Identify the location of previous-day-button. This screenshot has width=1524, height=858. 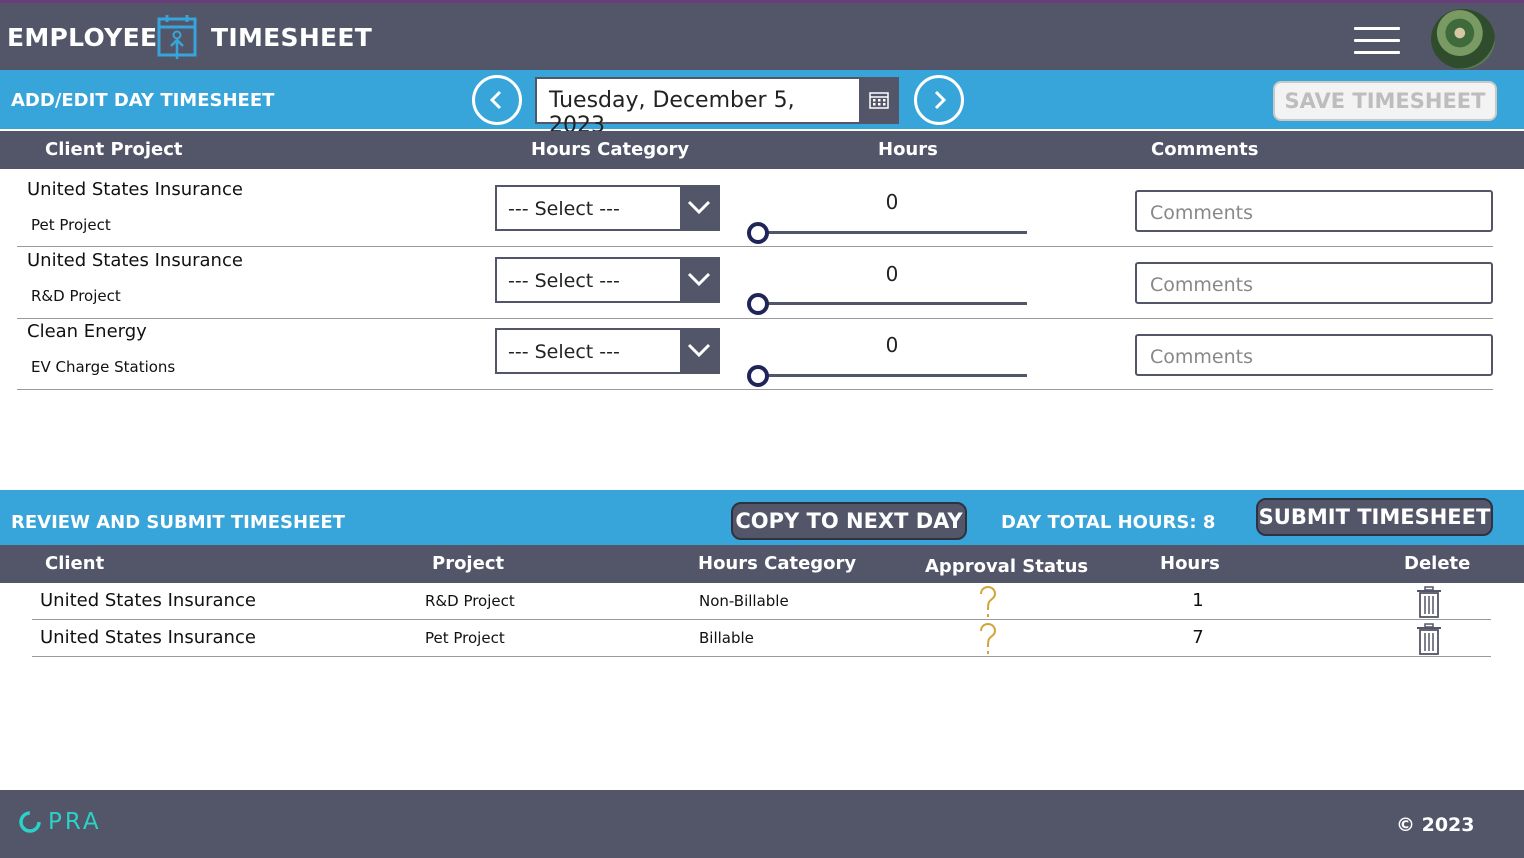
(497, 100).